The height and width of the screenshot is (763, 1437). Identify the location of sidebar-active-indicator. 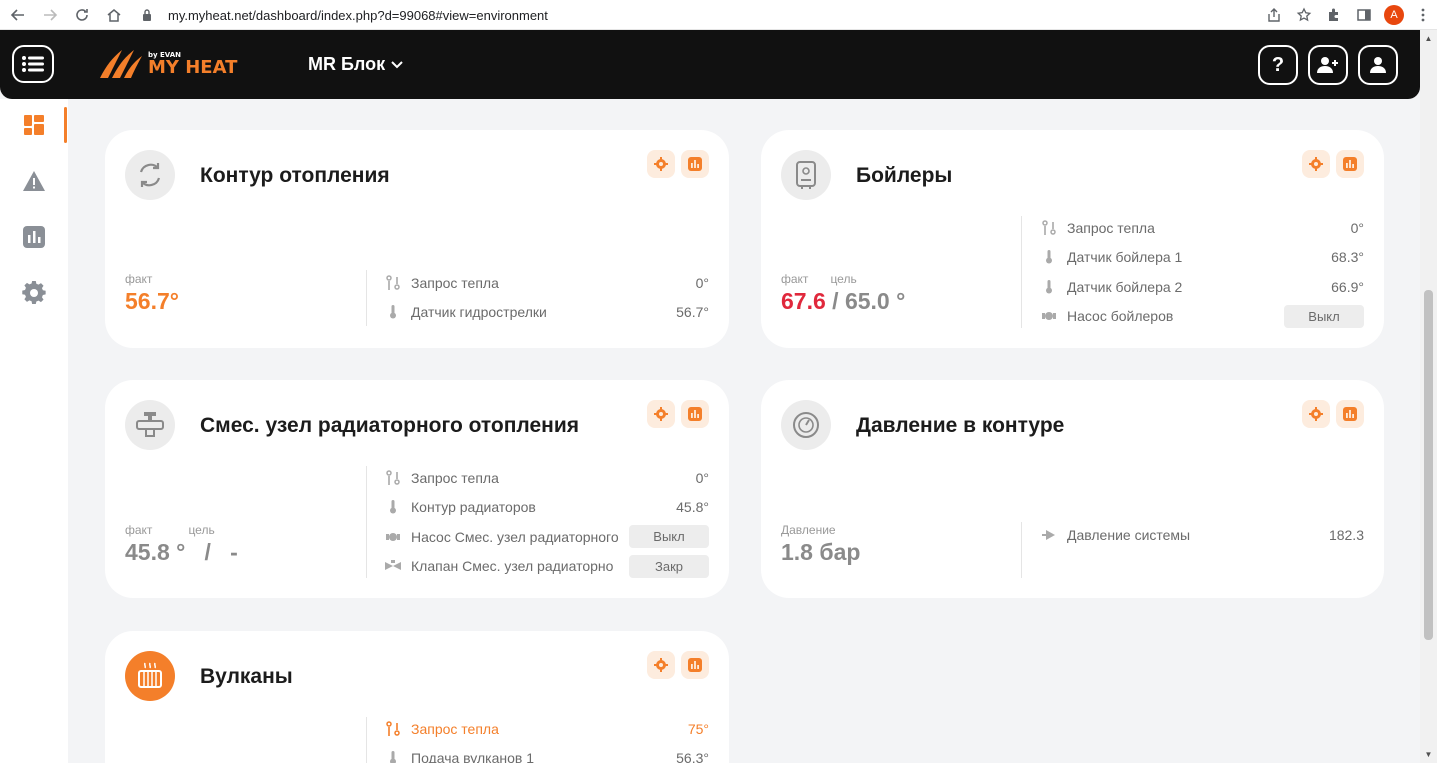
(65, 125).